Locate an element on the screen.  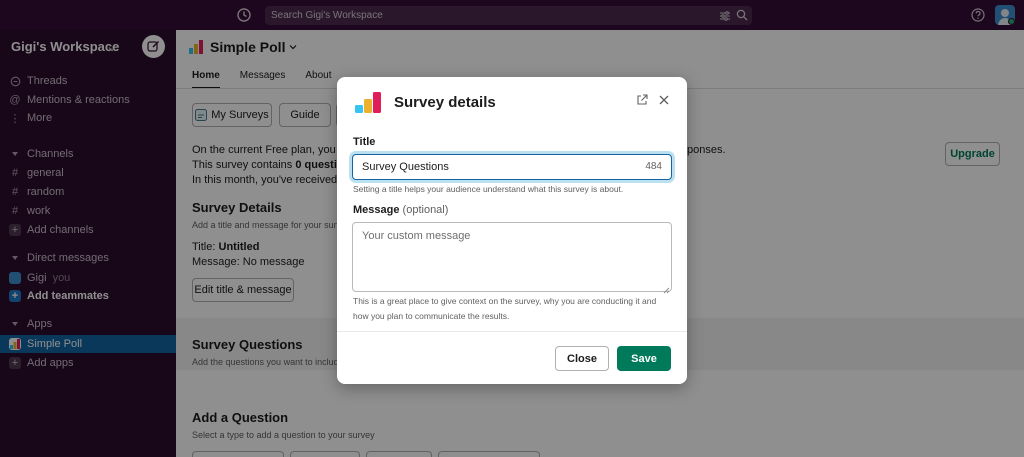
external-link-icon is located at coordinates (642, 100).